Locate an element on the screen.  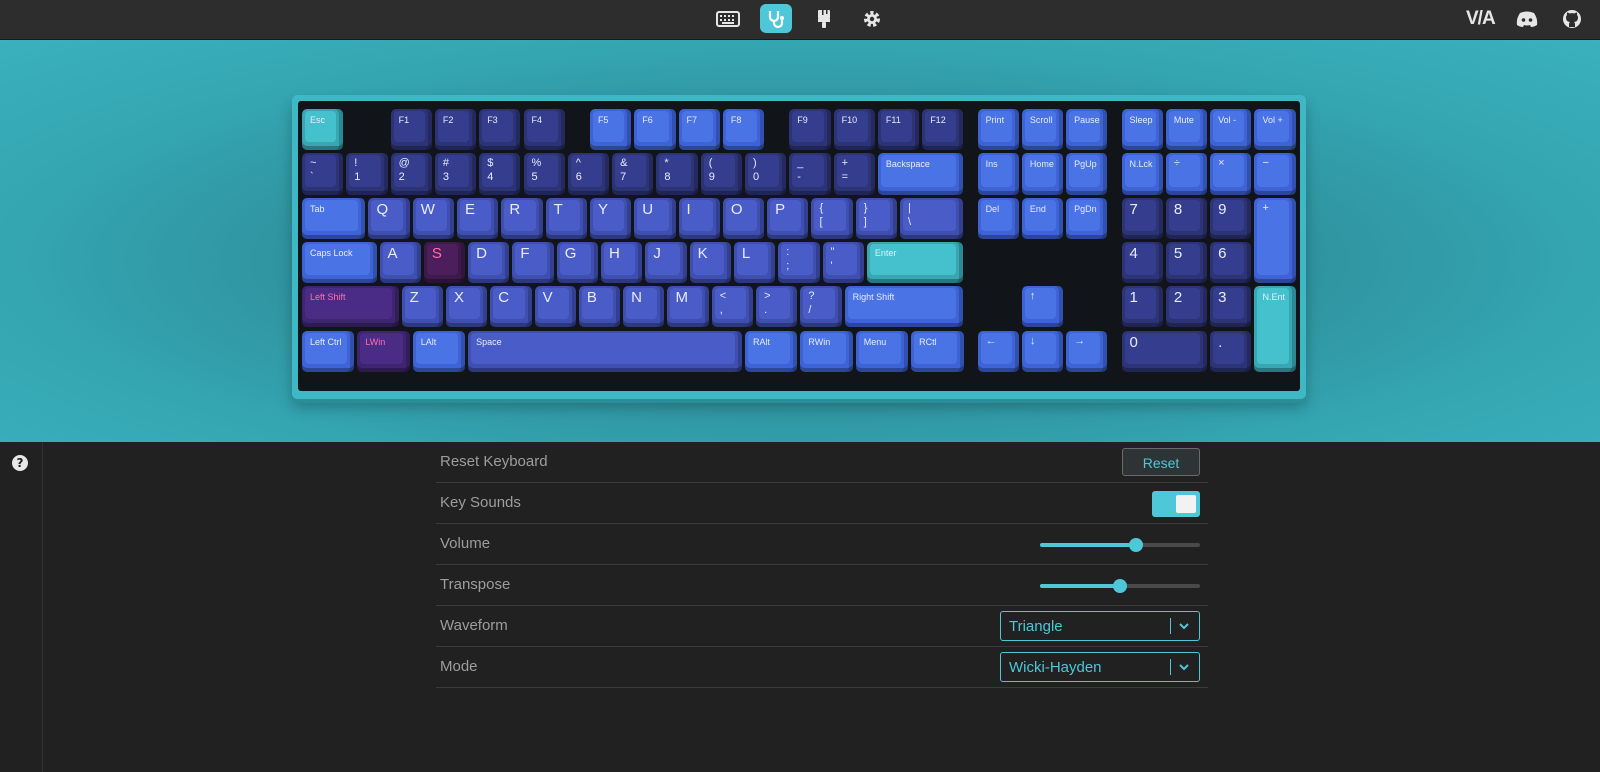
mode-select: Wicki-Hayden is located at coordinates (1100, 667).